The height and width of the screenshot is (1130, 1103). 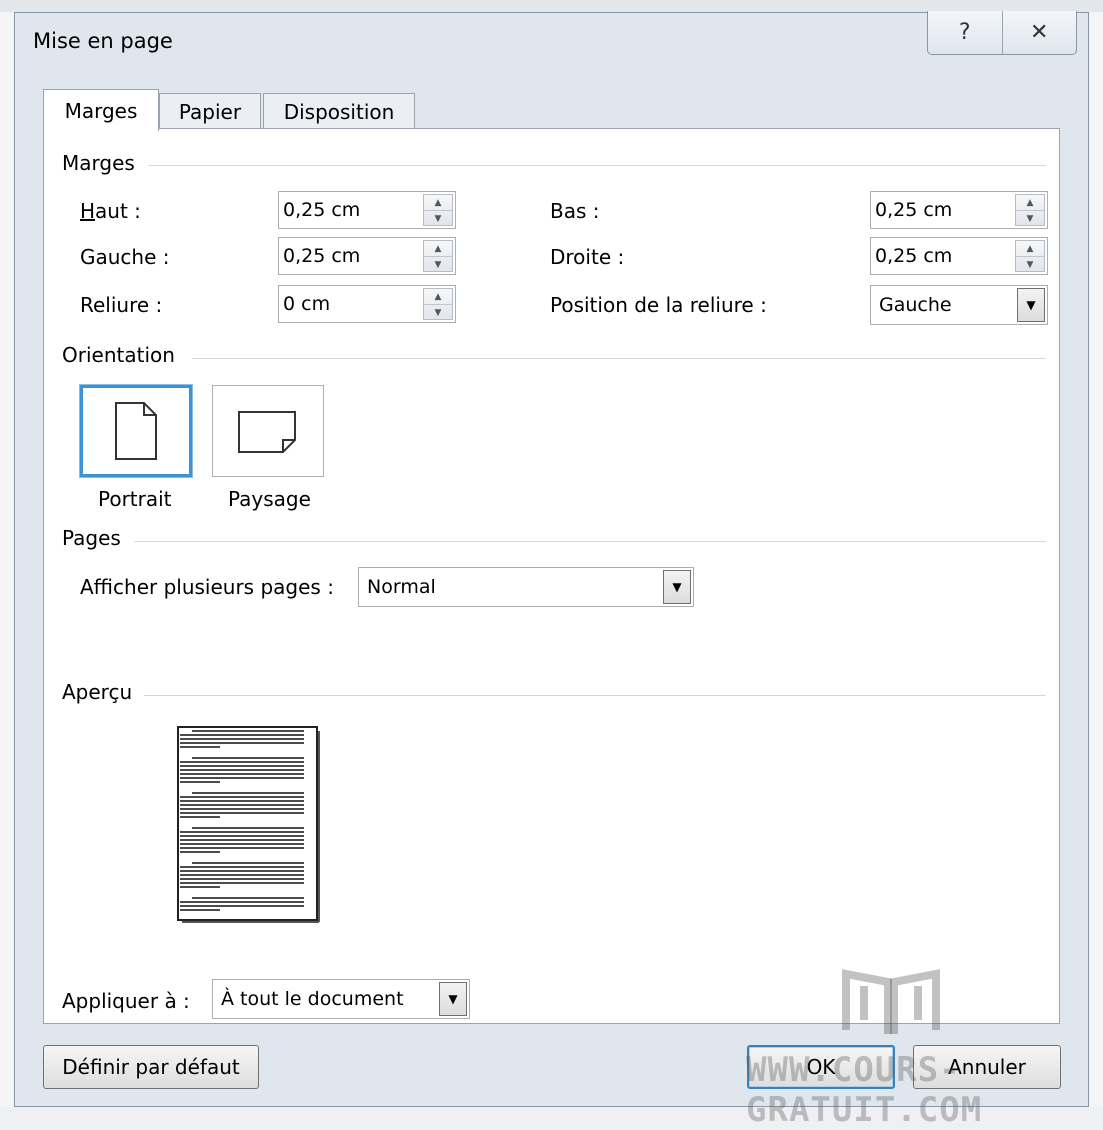 What do you see at coordinates (307, 304) in the screenshot?
I see `gutter-value: 0 cm` at bounding box center [307, 304].